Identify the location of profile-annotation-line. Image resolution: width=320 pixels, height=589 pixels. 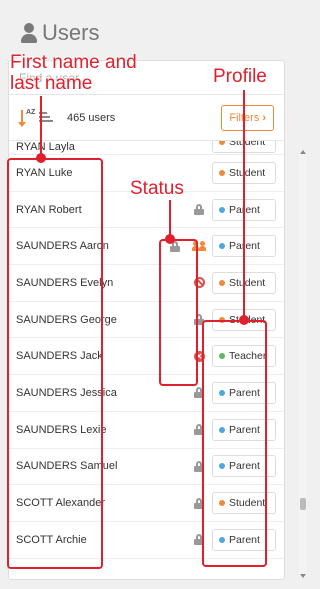
(244, 205).